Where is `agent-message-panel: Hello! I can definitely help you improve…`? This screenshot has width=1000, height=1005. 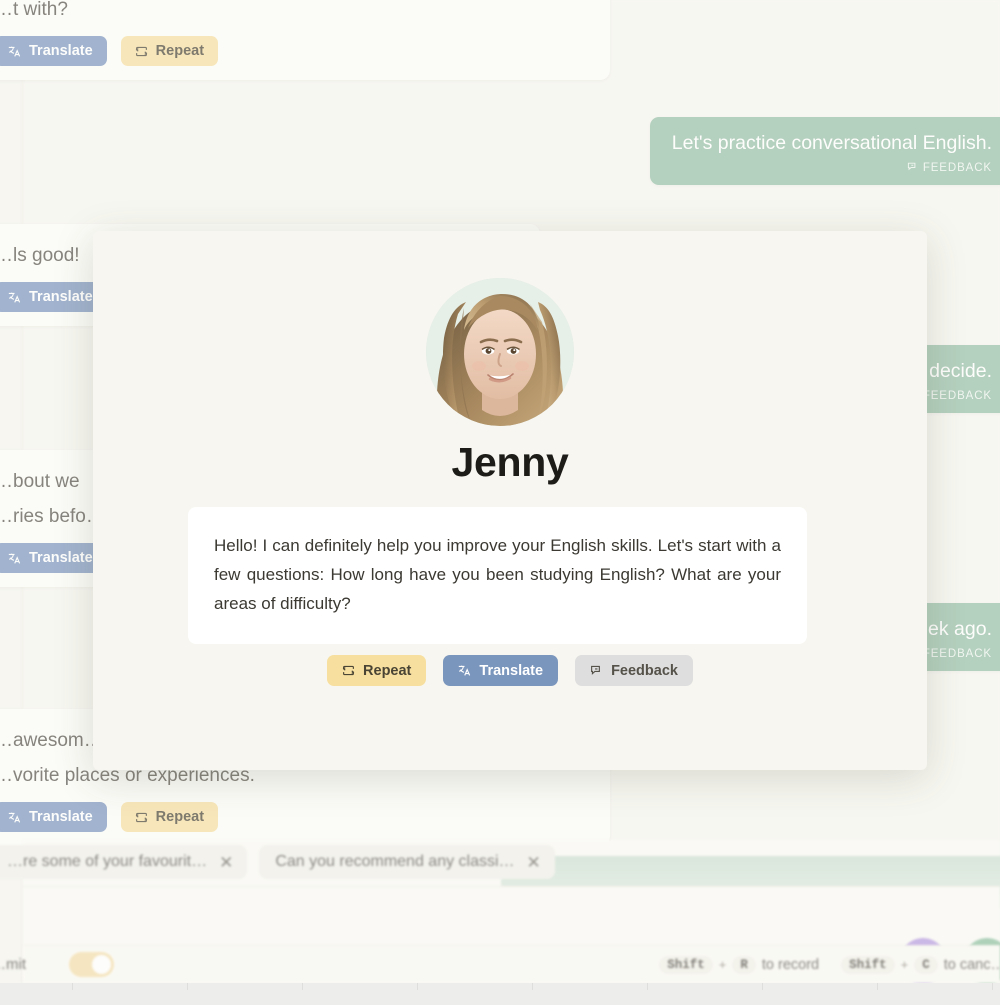
agent-message-panel: Hello! I can definitely help you improve… is located at coordinates (497, 575).